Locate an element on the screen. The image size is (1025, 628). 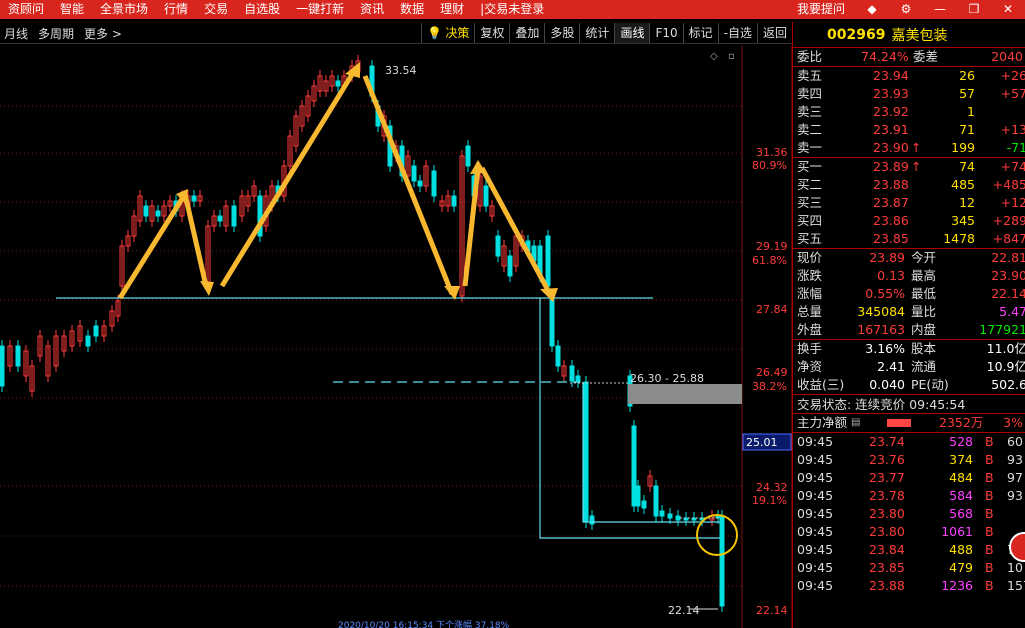
level-label: 卖四 is located at coordinates (810, 93).